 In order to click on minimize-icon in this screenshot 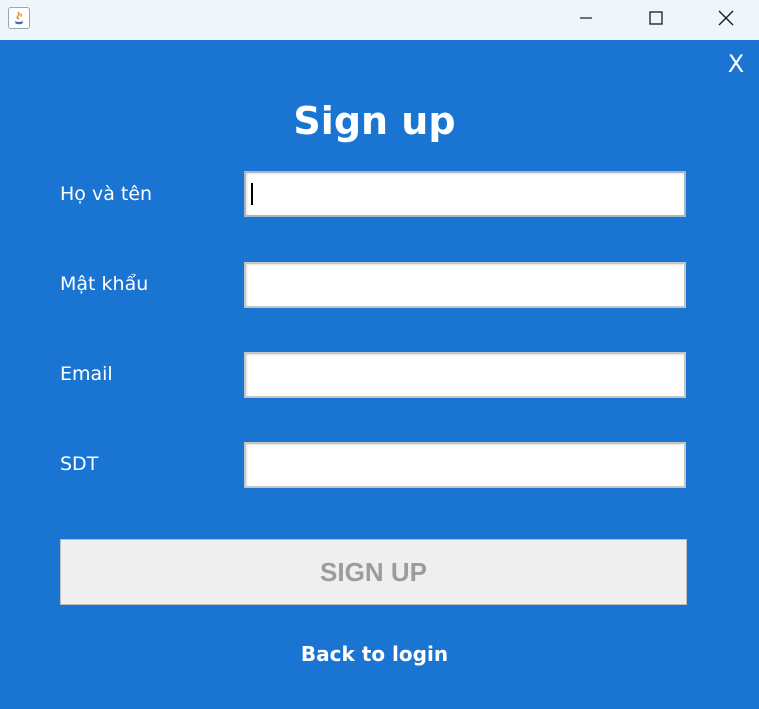, I will do `click(586, 18)`.